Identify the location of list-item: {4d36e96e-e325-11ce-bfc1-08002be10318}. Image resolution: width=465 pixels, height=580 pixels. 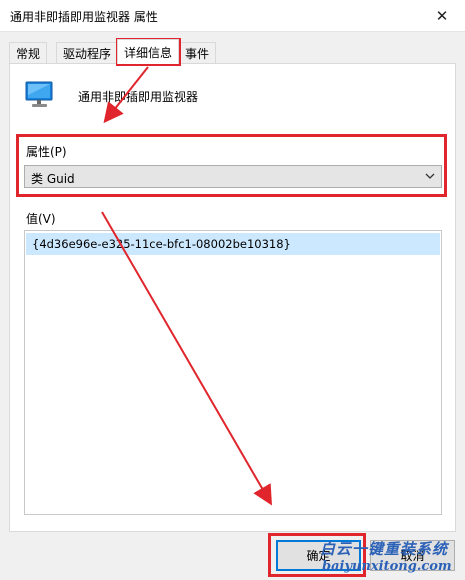
(233, 244).